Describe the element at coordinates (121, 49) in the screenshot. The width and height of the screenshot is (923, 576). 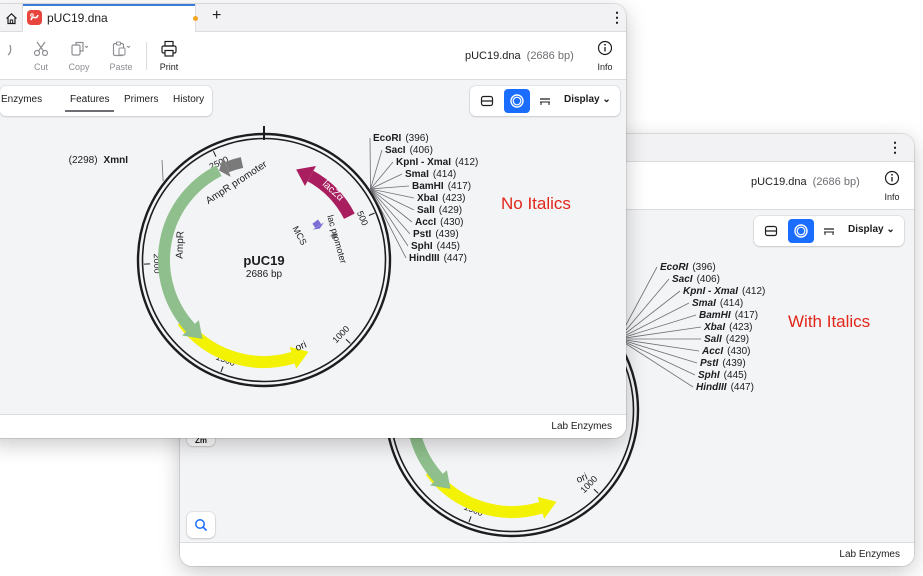
I see `paste-icon` at that location.